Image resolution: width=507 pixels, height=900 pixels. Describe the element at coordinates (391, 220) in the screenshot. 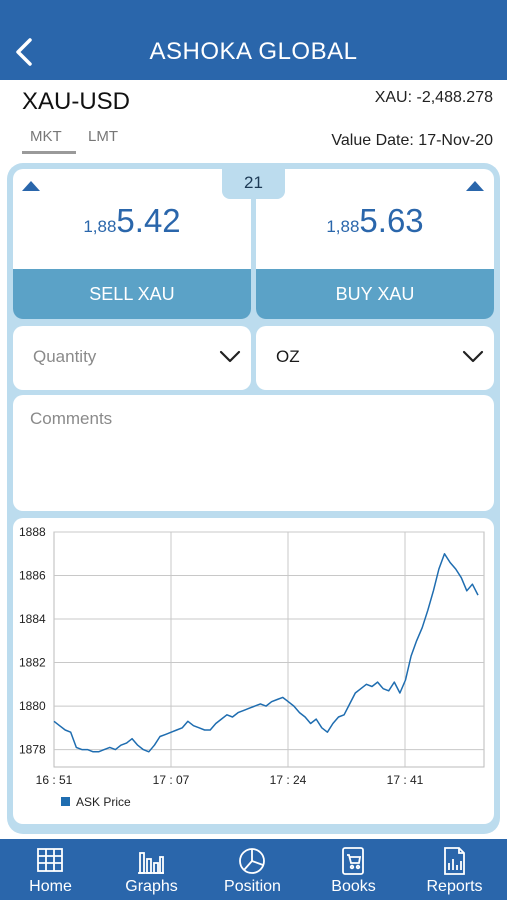

I see `buy-price-main: 5.63` at that location.